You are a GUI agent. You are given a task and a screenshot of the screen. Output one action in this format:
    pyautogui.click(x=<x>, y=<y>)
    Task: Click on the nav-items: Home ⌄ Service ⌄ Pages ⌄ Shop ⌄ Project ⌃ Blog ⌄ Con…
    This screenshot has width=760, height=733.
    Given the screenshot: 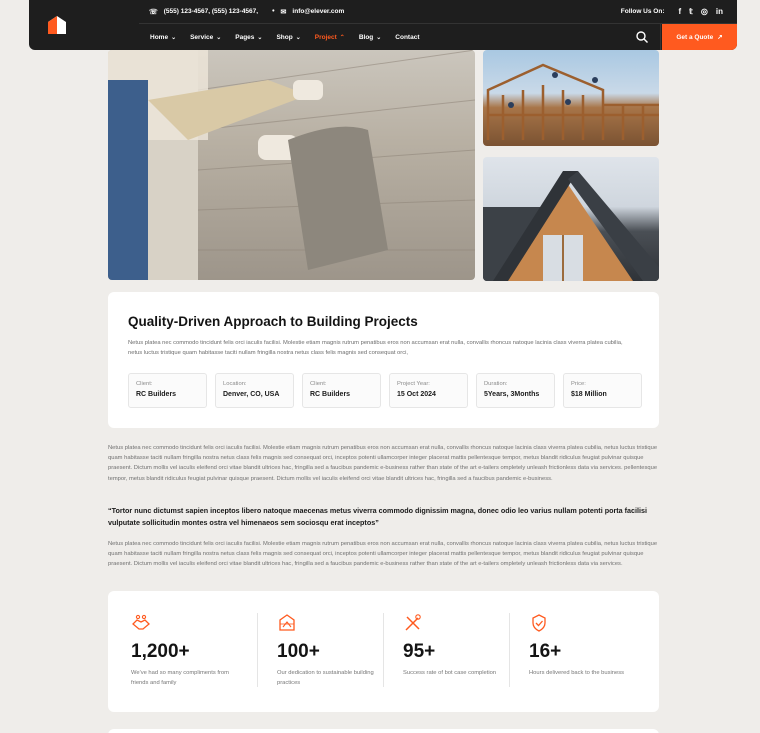 What is the action you would take?
    pyautogui.click(x=286, y=37)
    